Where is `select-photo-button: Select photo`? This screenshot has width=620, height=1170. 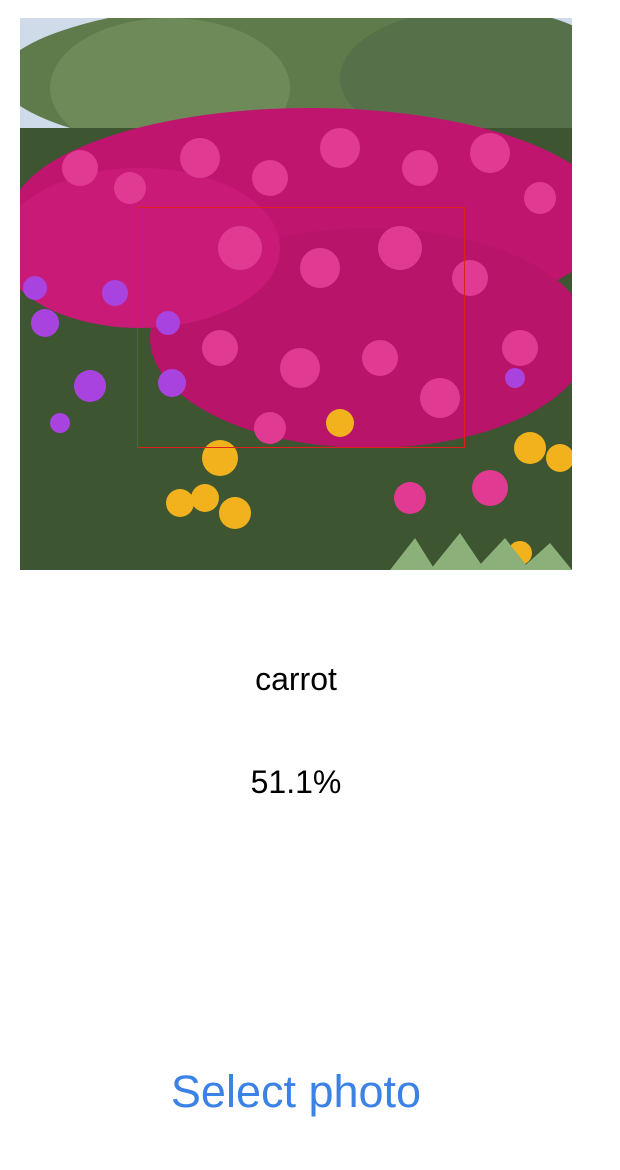
select-photo-button: Select photo is located at coordinates (296, 1092).